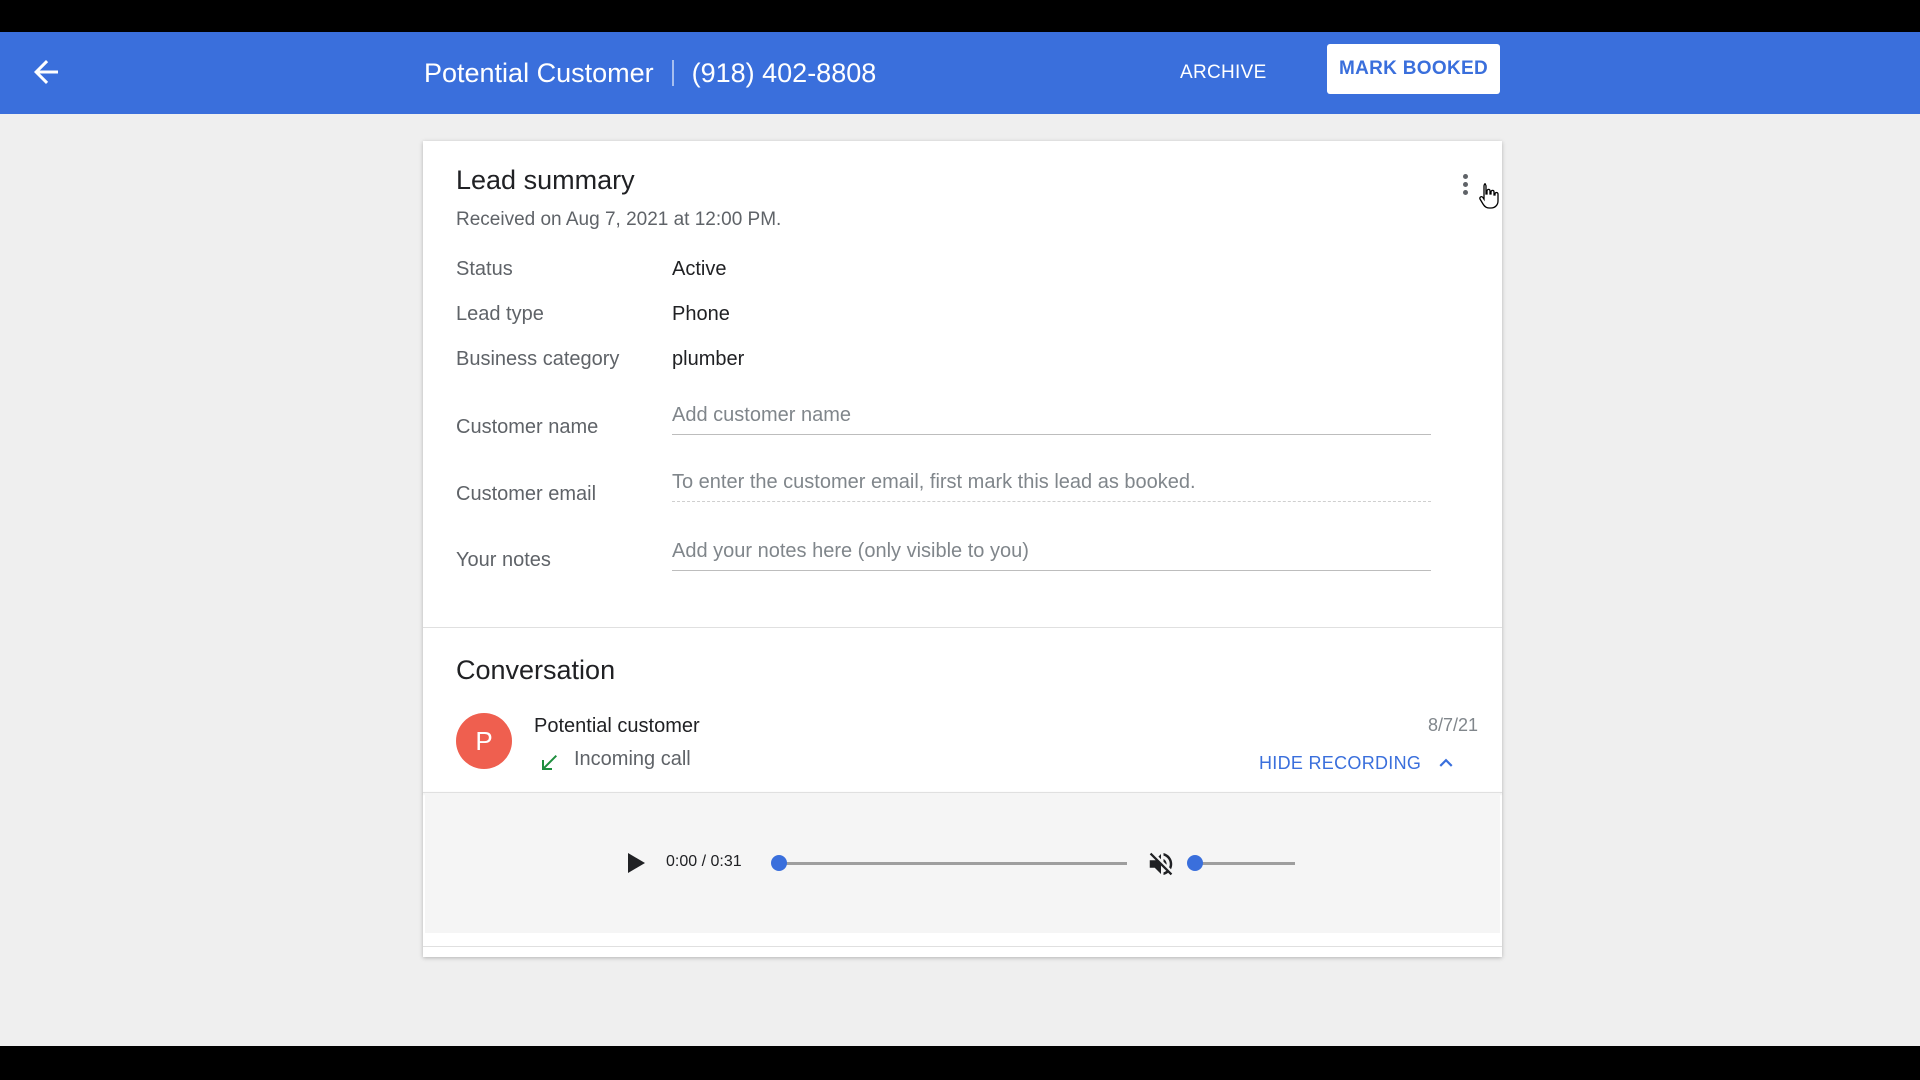 This screenshot has height=1080, width=1920. What do you see at coordinates (1413, 69) in the screenshot?
I see `mark-booked-button: MARK BOOKED` at bounding box center [1413, 69].